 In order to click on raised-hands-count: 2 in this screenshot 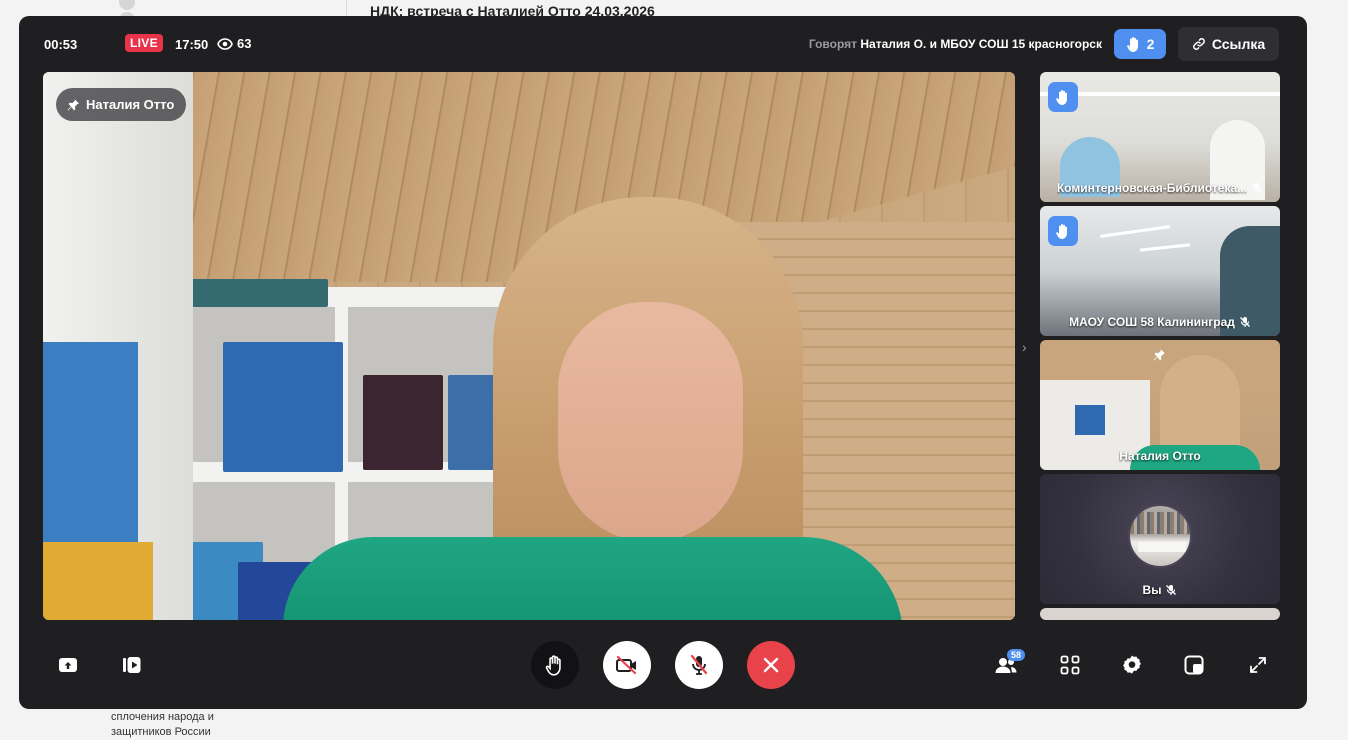, I will do `click(1150, 44)`.